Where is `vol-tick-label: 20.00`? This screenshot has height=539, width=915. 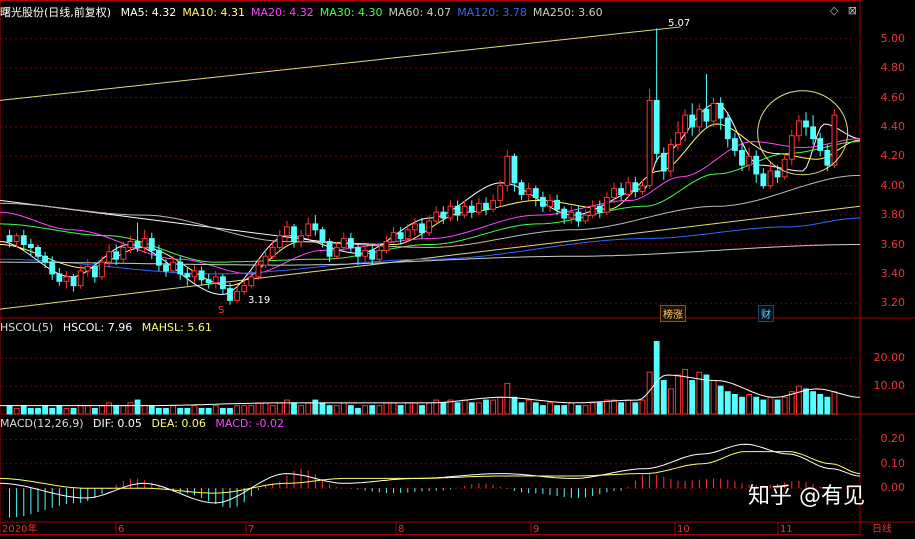 vol-tick-label: 20.00 is located at coordinates (889, 358).